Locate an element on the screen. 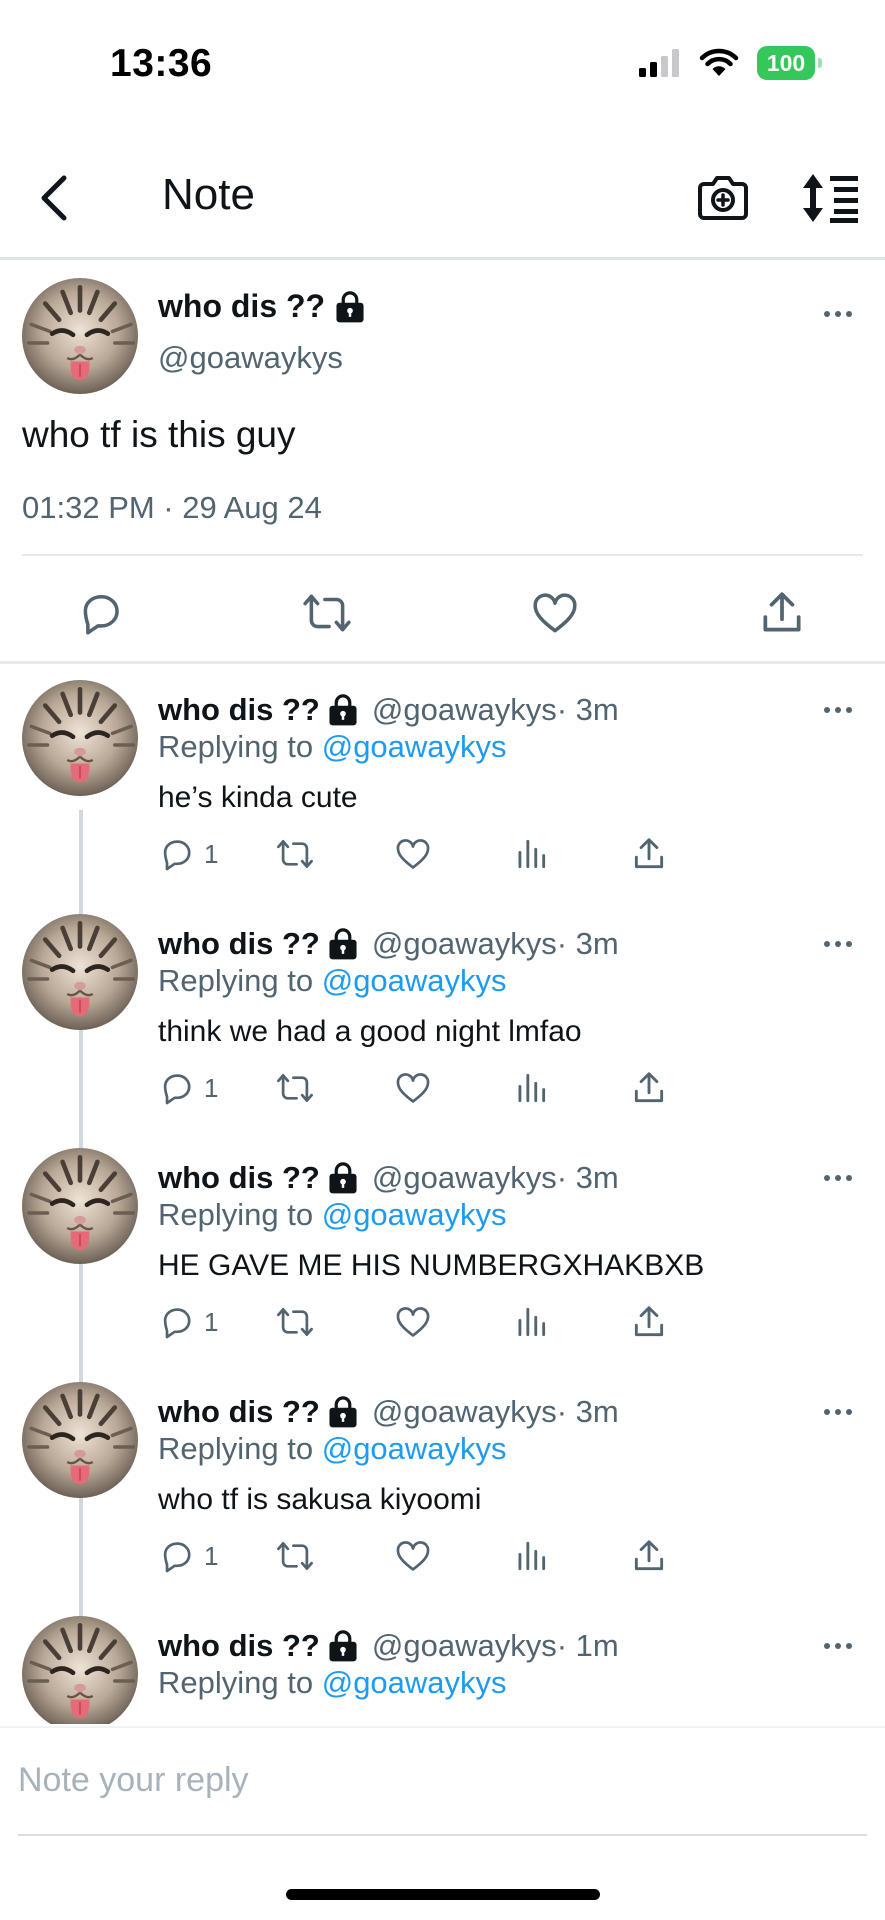 This screenshot has height=1920, width=885. reply-text: think we had a good night lmfao is located at coordinates (370, 1031).